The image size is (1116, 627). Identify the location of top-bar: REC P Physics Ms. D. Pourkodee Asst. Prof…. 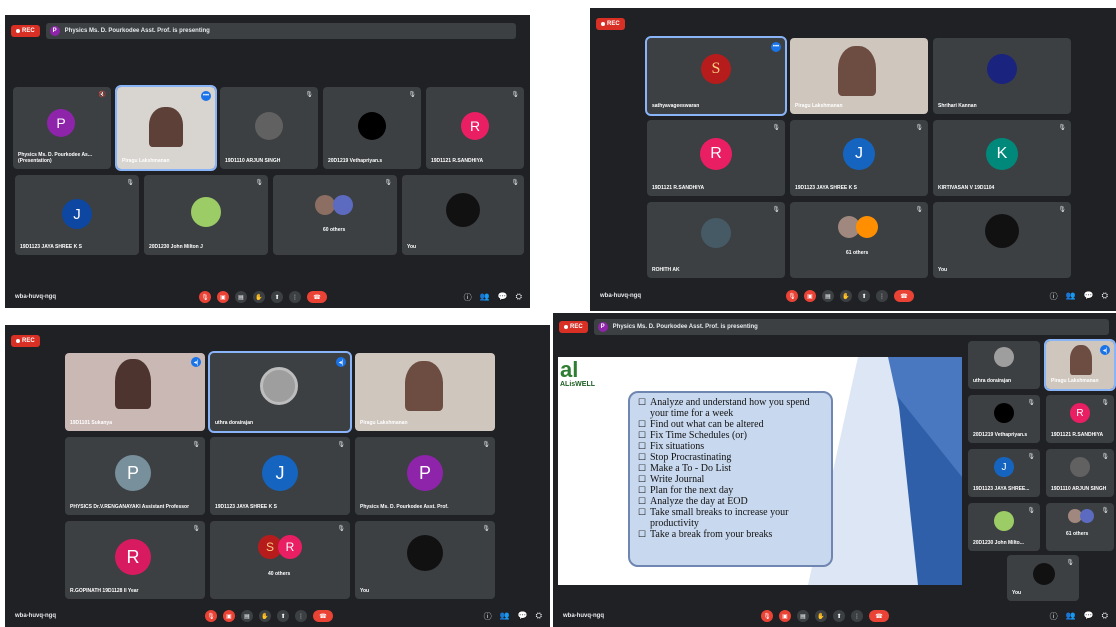
(263, 31).